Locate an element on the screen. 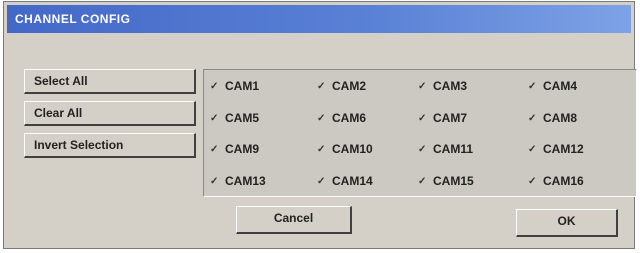 This screenshot has width=640, height=253. clear-all-button: Clear All is located at coordinates (110, 113).